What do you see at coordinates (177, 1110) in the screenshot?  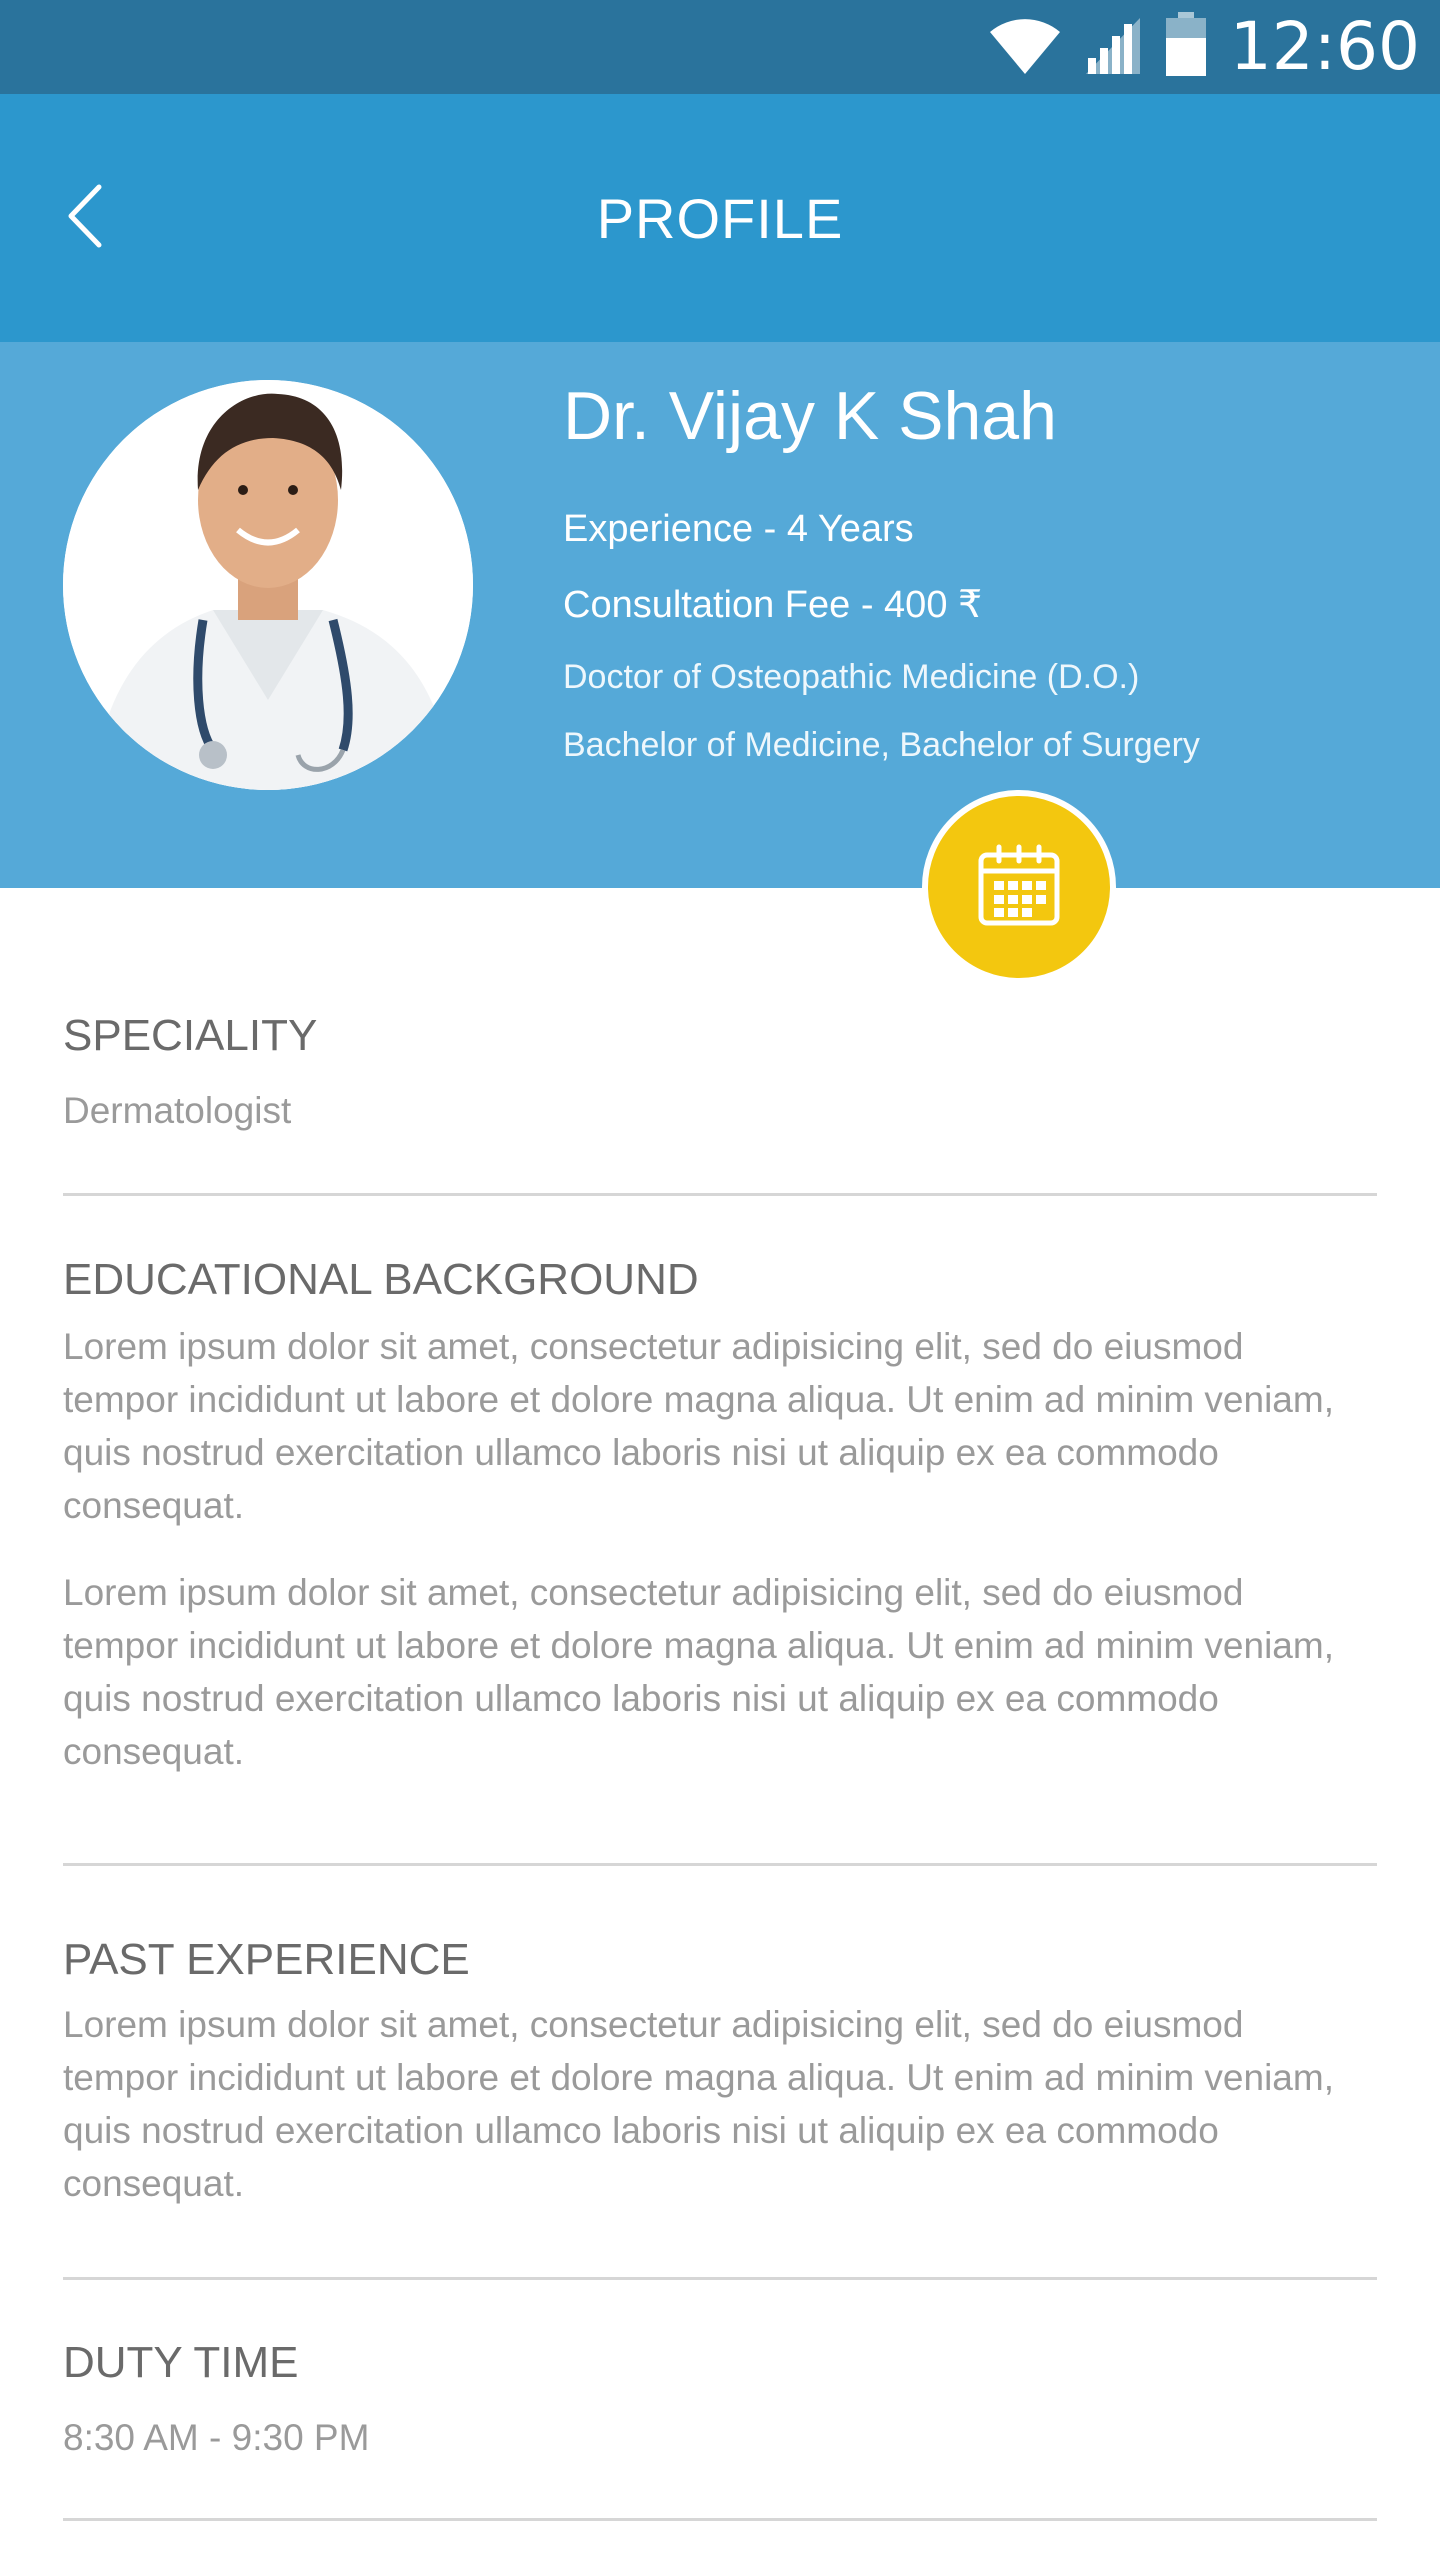 I see `speciality-value: Dermatologist` at bounding box center [177, 1110].